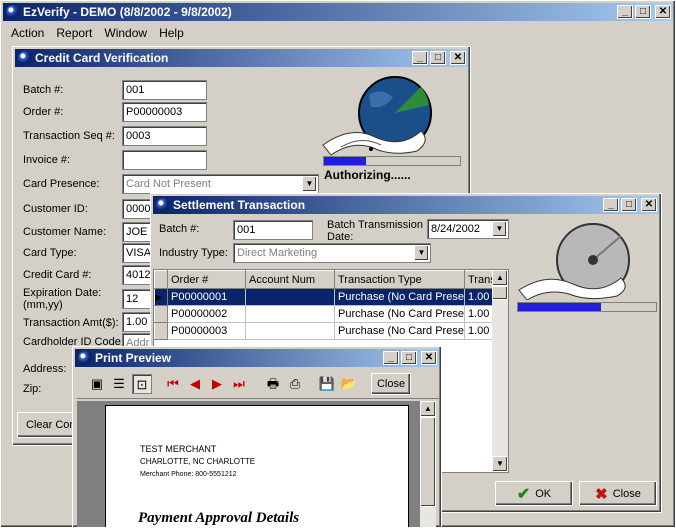 The image size is (676, 528). What do you see at coordinates (119, 384) in the screenshot?
I see `list-view-icon: ☰` at bounding box center [119, 384].